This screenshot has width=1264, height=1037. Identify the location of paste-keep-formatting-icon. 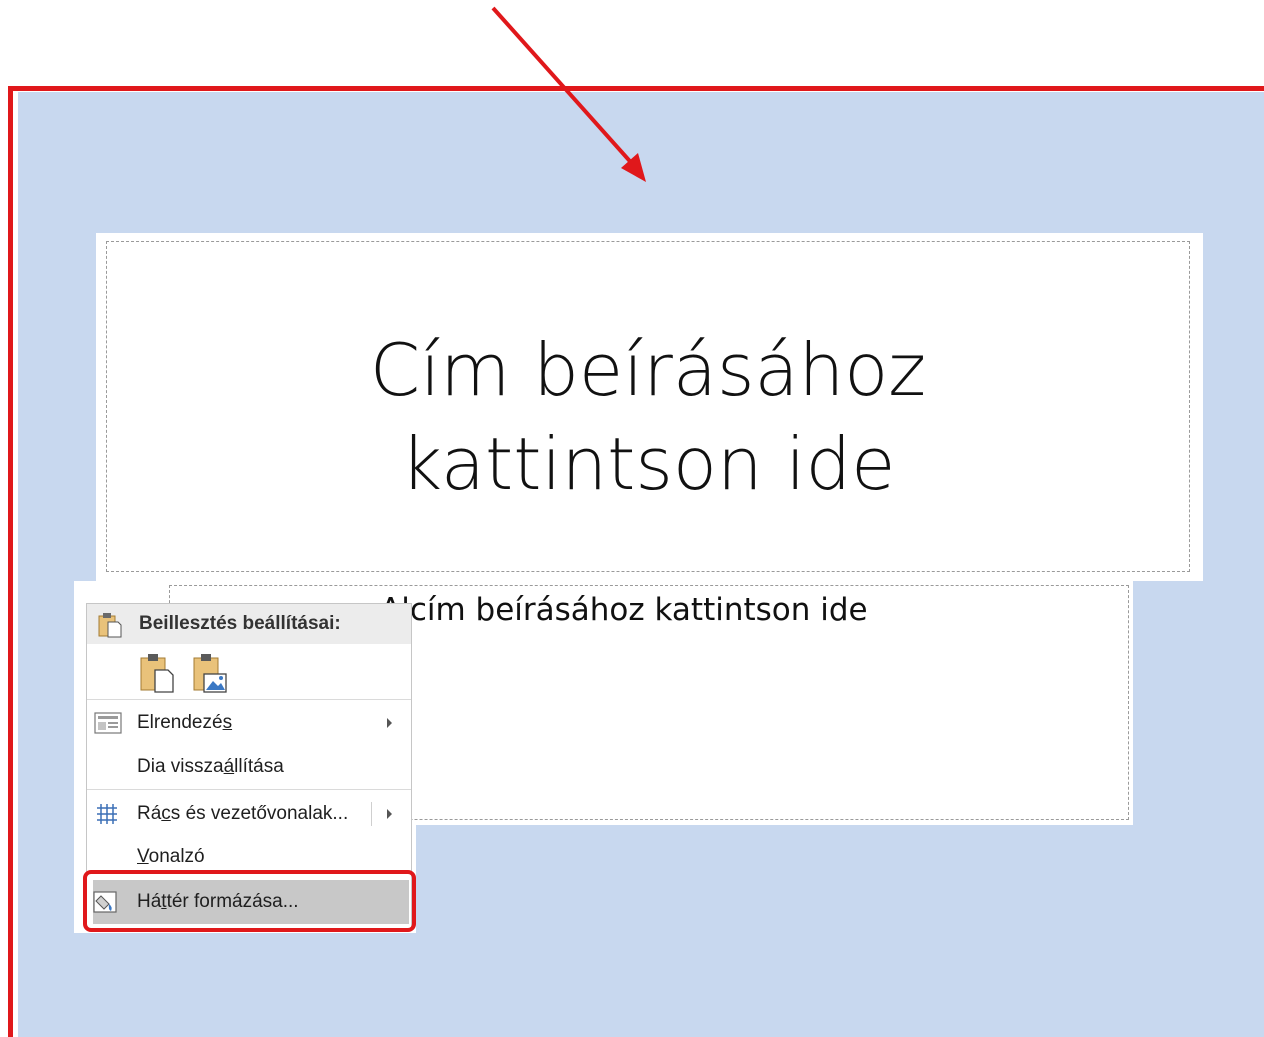
(158, 673).